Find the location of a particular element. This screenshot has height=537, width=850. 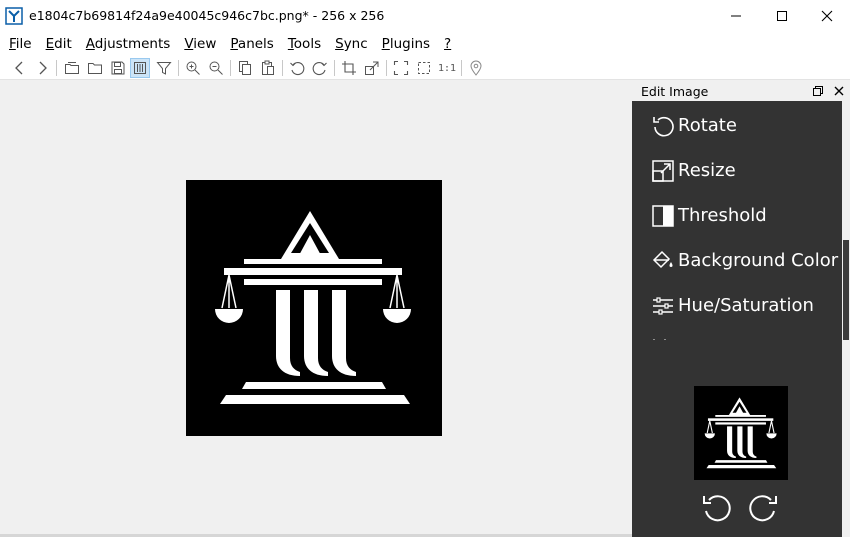

sliders-icon is located at coordinates (663, 306).